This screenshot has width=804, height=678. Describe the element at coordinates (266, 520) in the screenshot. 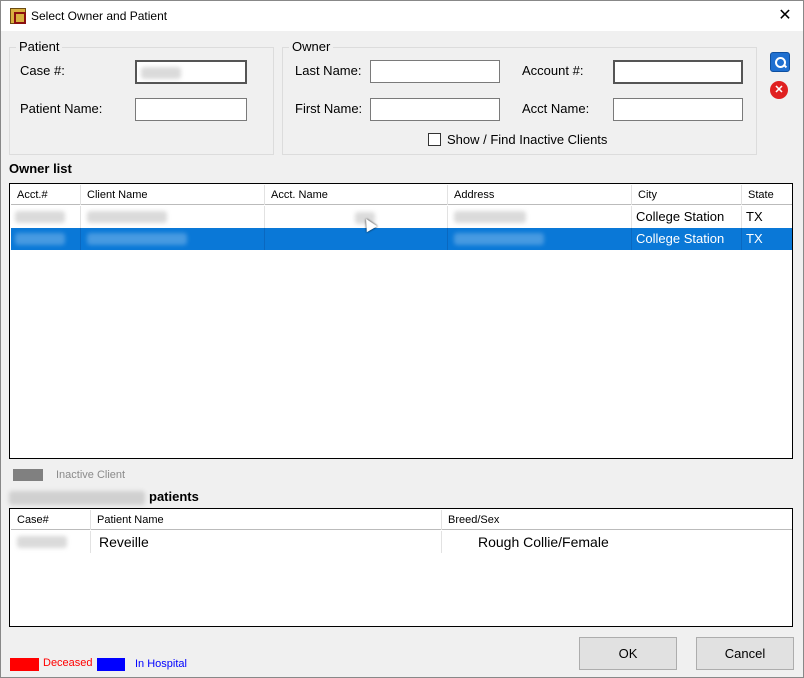

I see `column-header-patient-name: Patient Name` at that location.